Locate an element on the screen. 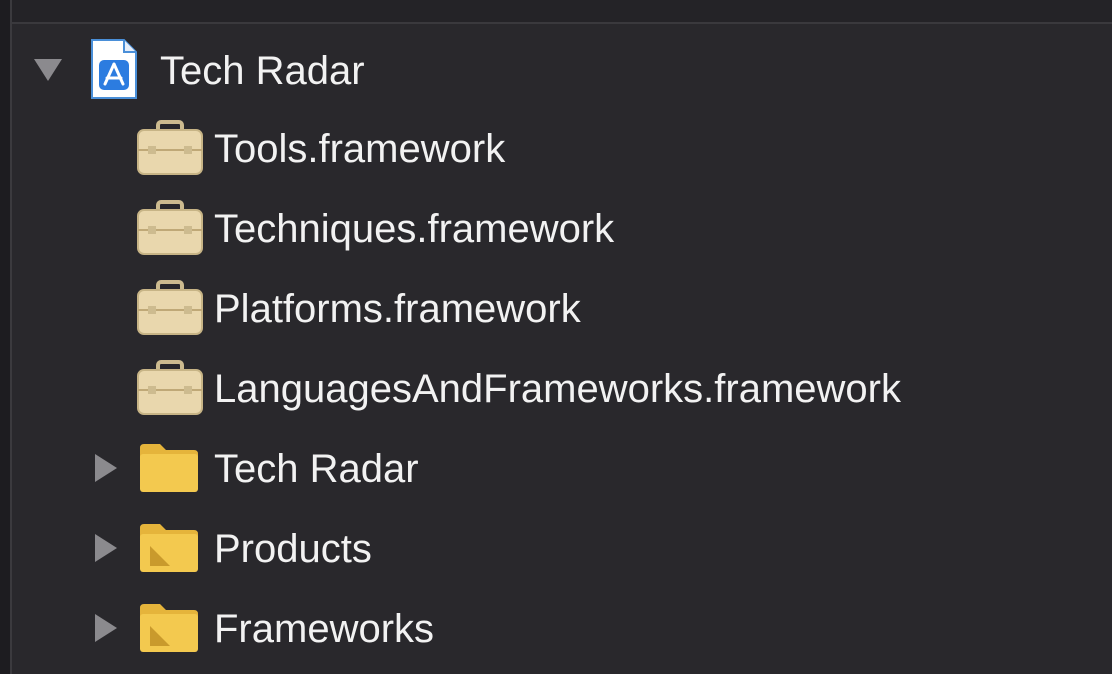  xcode-project-icon is located at coordinates (114, 71).